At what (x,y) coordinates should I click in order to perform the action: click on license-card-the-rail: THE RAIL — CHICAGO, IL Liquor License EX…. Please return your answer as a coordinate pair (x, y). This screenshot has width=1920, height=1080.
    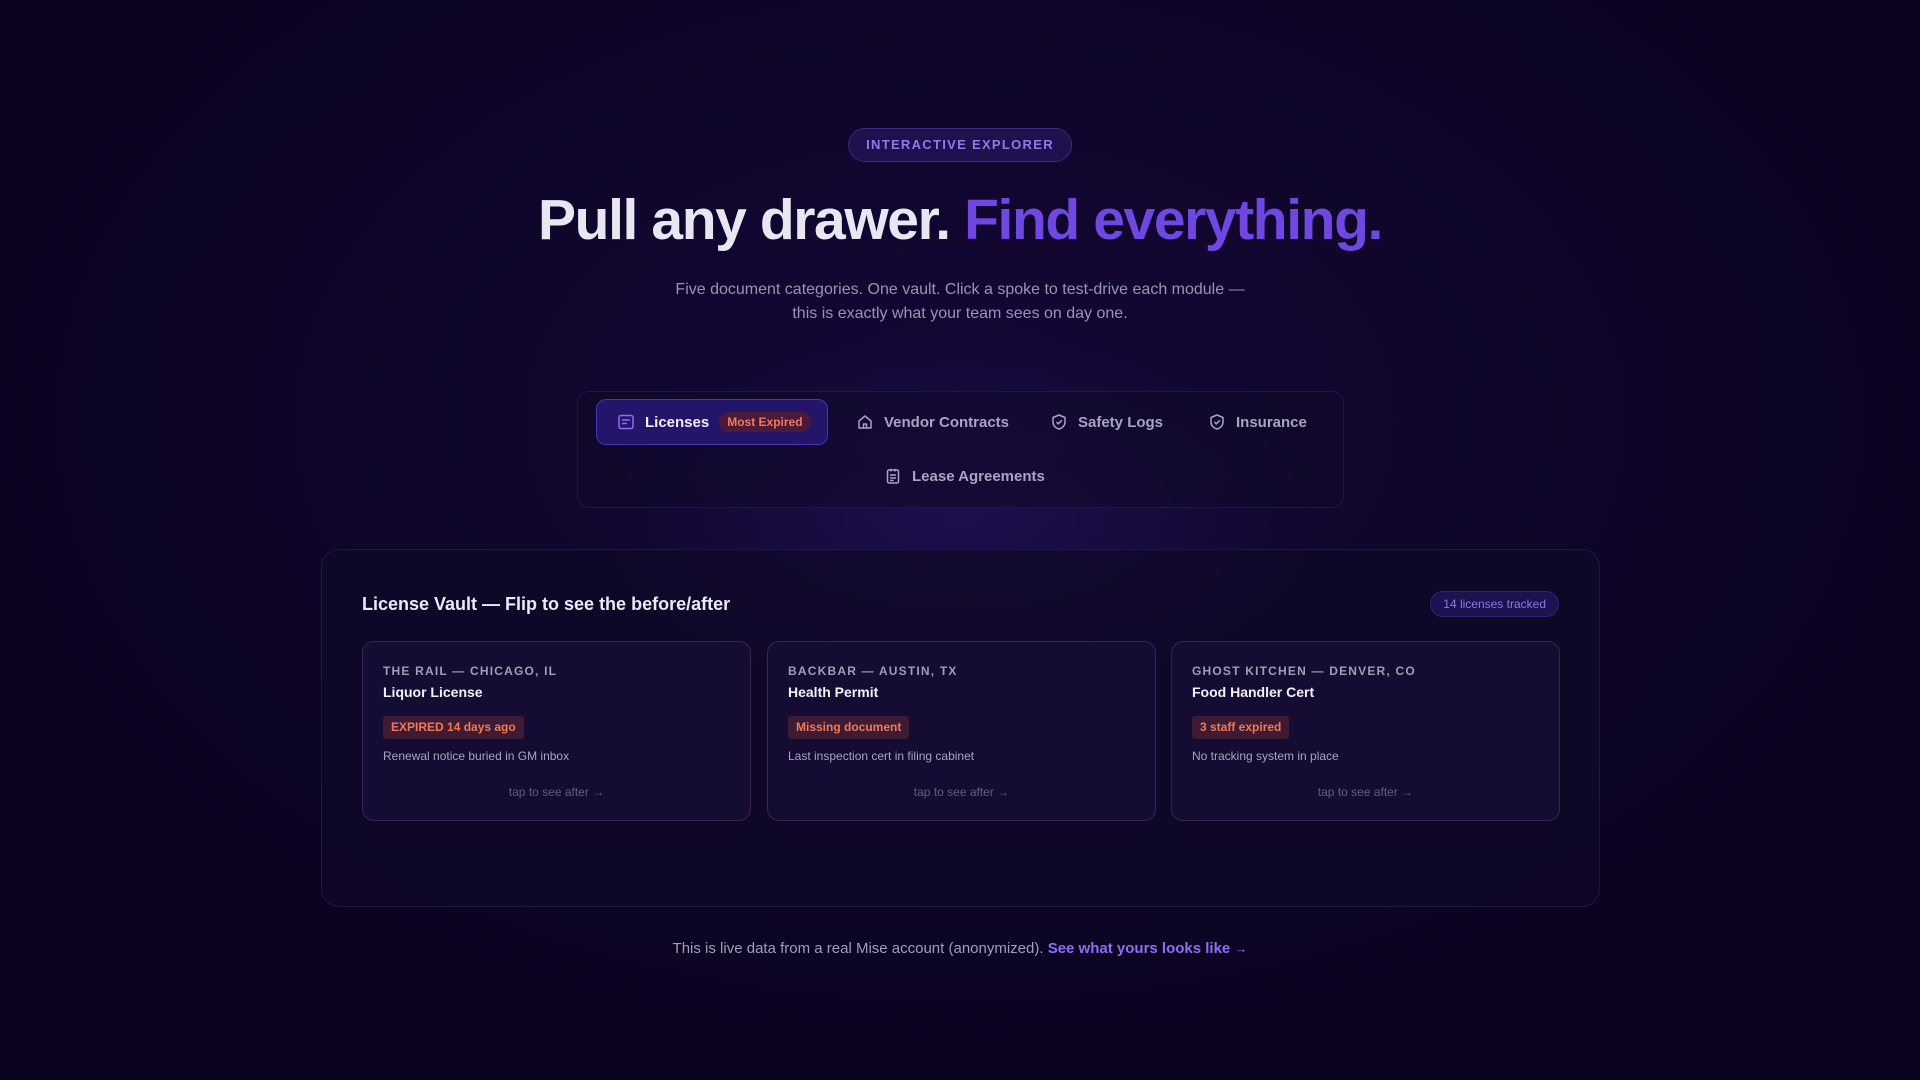
    Looking at the image, I should click on (556, 731).